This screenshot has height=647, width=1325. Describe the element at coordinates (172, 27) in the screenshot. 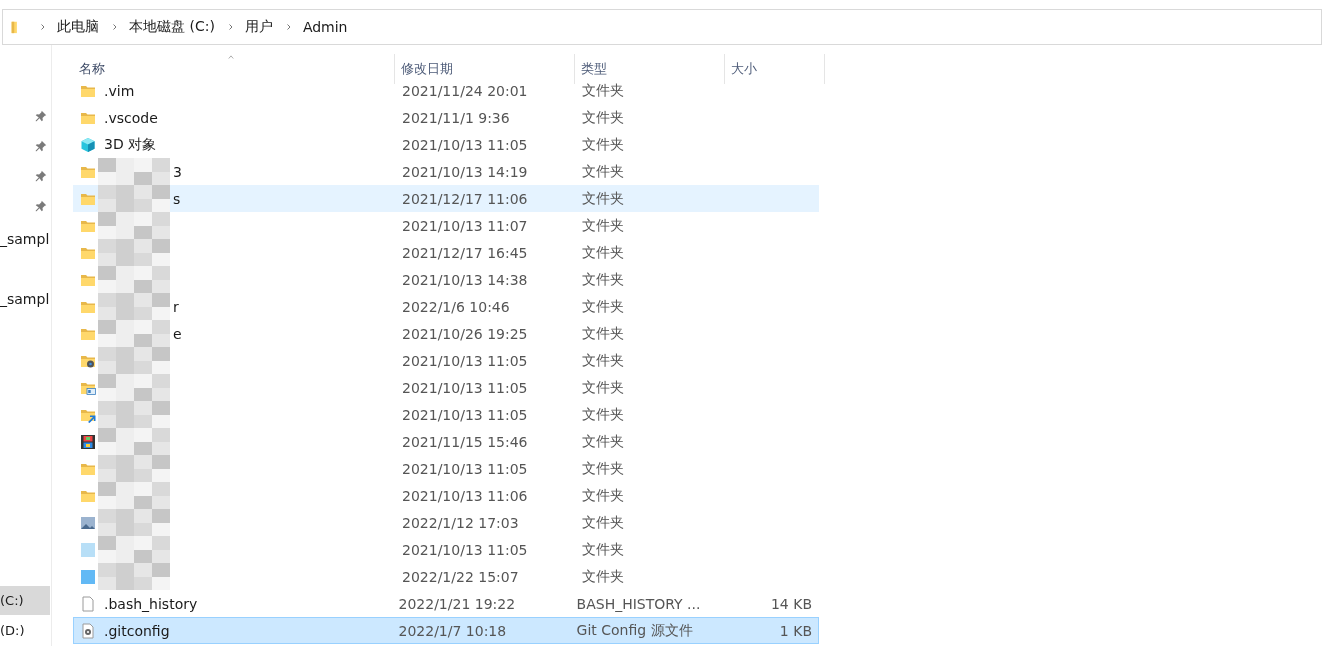

I see `breadcrumb: 本地磁盘 (C:)` at that location.